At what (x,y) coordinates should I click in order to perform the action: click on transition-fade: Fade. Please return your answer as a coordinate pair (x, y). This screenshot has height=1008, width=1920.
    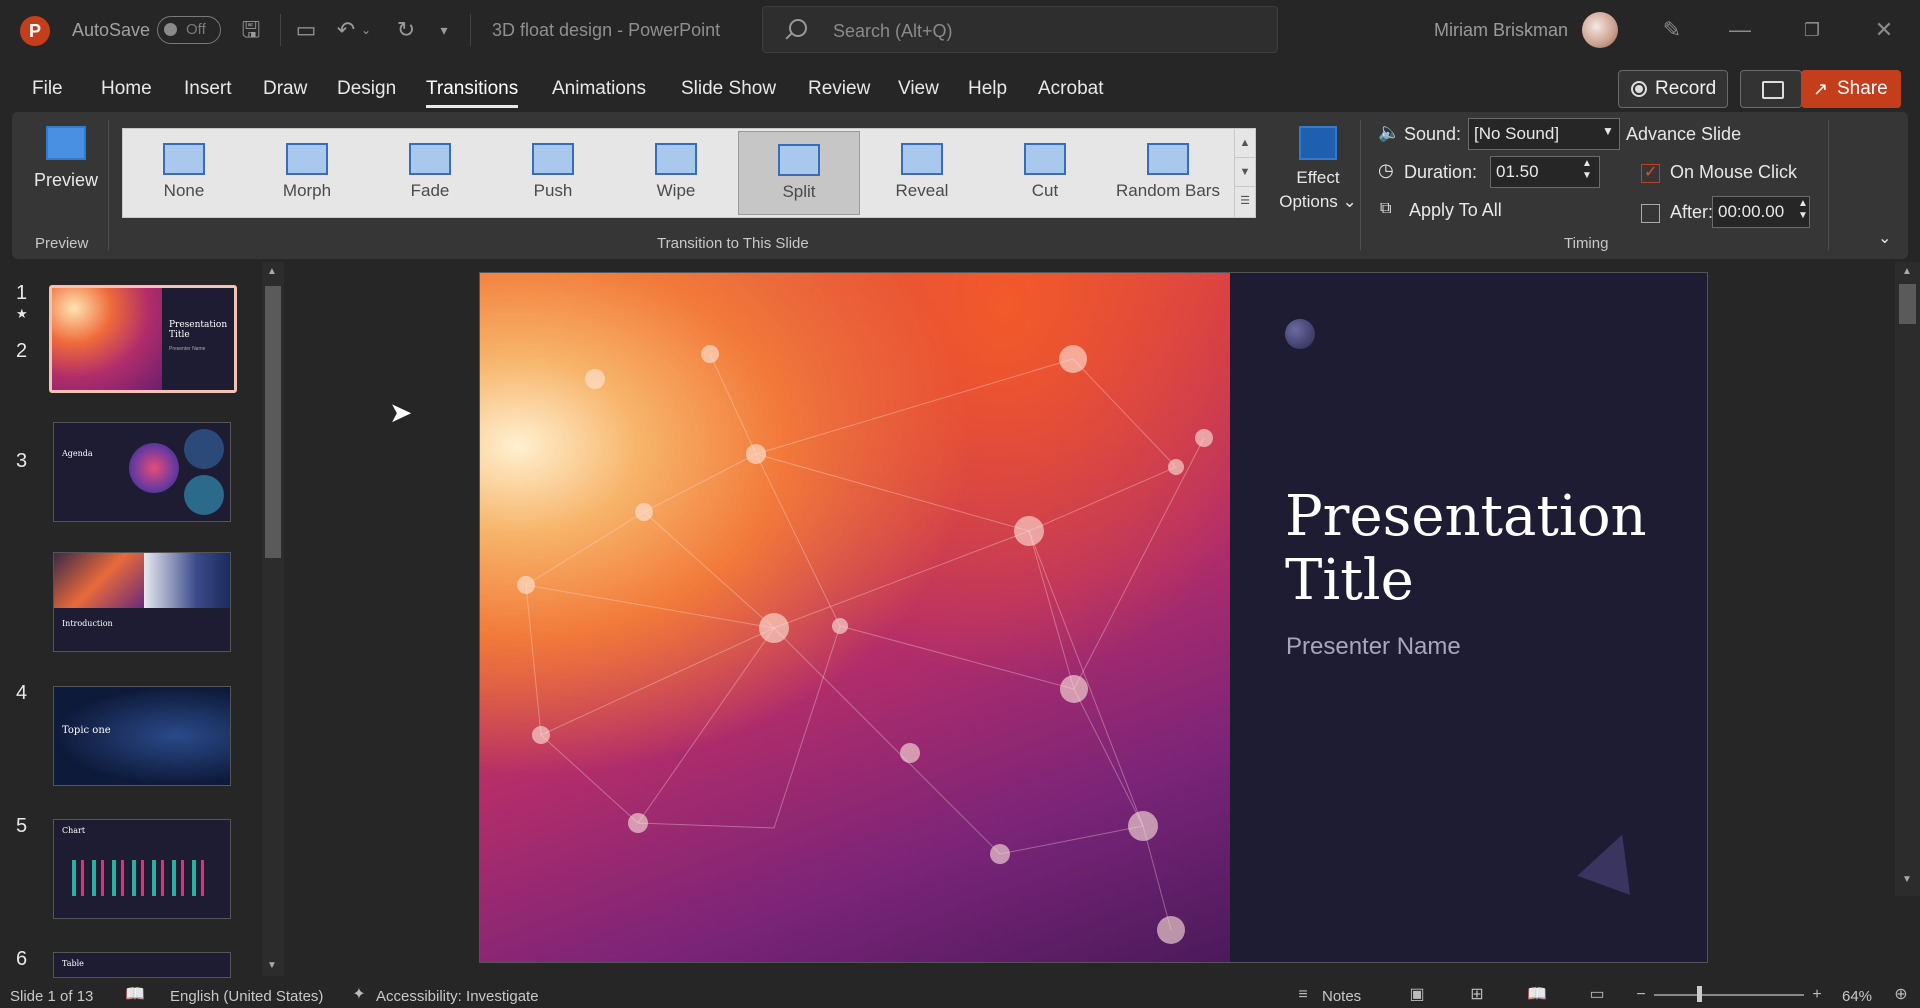
    Looking at the image, I should click on (430, 173).